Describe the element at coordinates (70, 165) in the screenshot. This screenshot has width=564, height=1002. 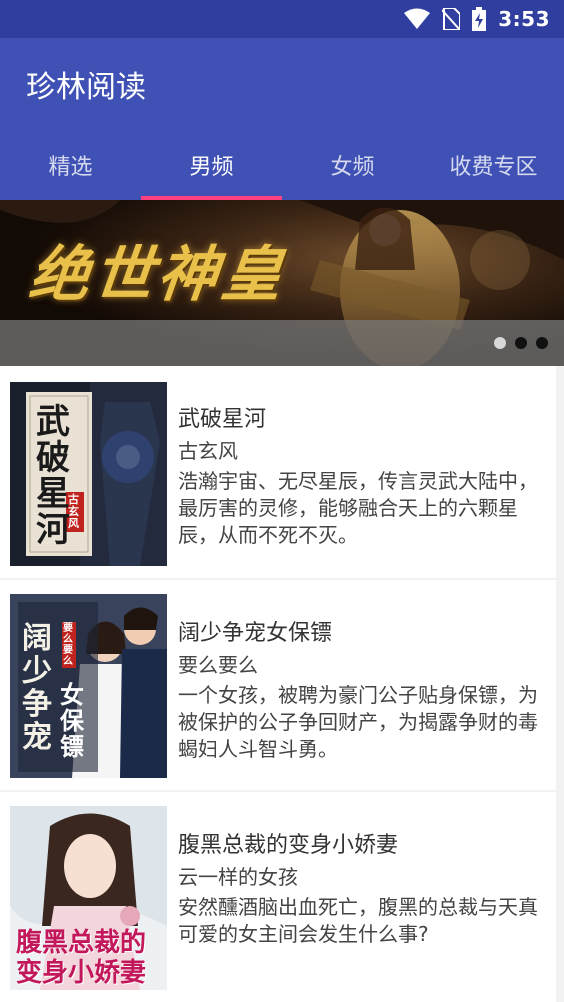
I see `tab-featured: 精选` at that location.